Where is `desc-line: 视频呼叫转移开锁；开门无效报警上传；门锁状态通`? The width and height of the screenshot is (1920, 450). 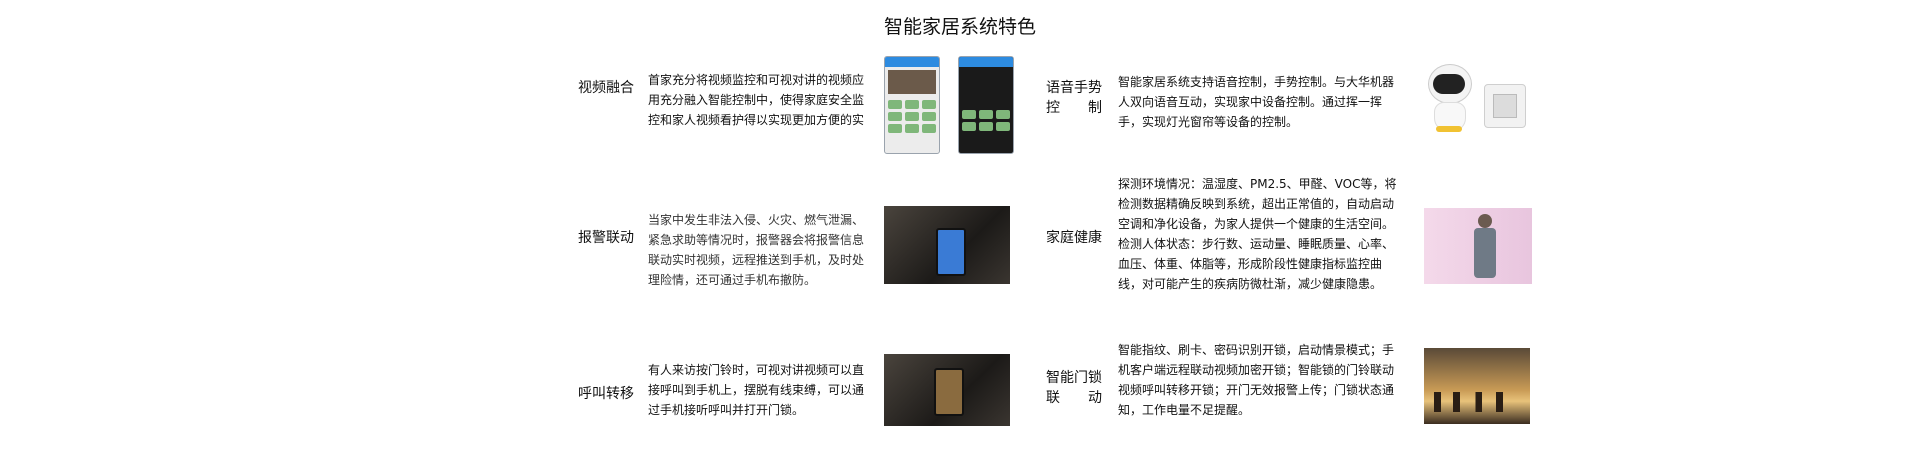
desc-line: 视频呼叫转移开锁；开门无效报警上传；门锁状态通 is located at coordinates (1256, 390).